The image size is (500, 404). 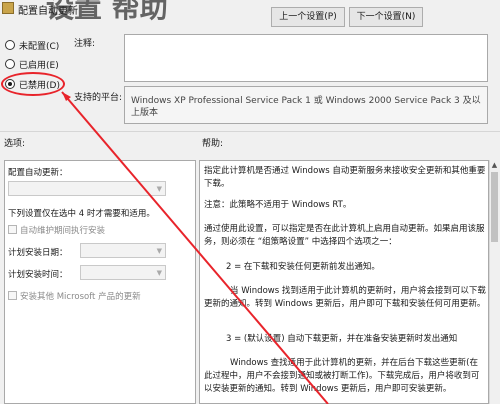 What do you see at coordinates (38, 275) in the screenshot?
I see `schedule-time-label: 计划安装时间：` at bounding box center [38, 275].